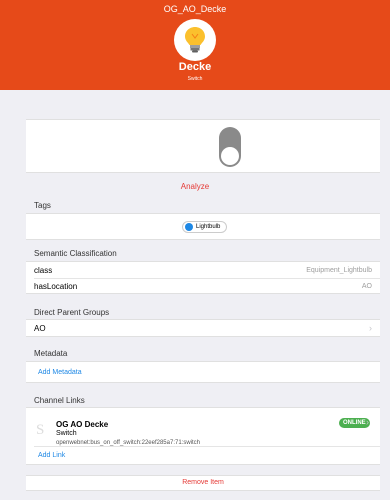 The image size is (390, 500). I want to click on tags-card: Lightbulb, so click(203, 226).